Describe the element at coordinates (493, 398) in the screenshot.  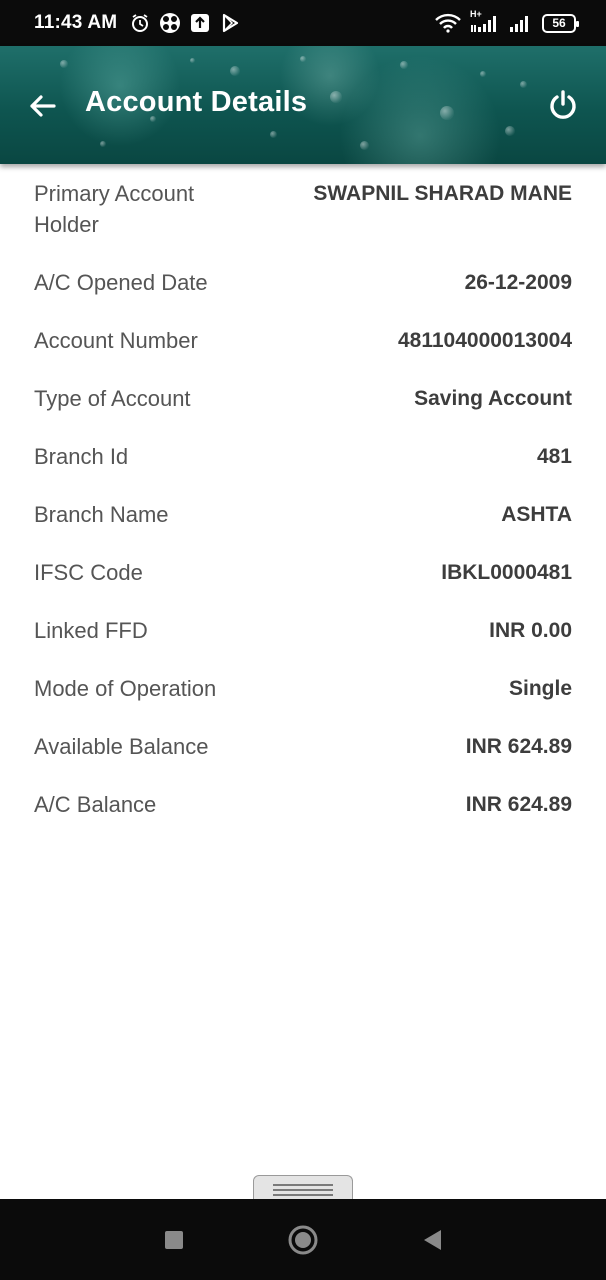
I see `detail-value: Saving Account` at that location.